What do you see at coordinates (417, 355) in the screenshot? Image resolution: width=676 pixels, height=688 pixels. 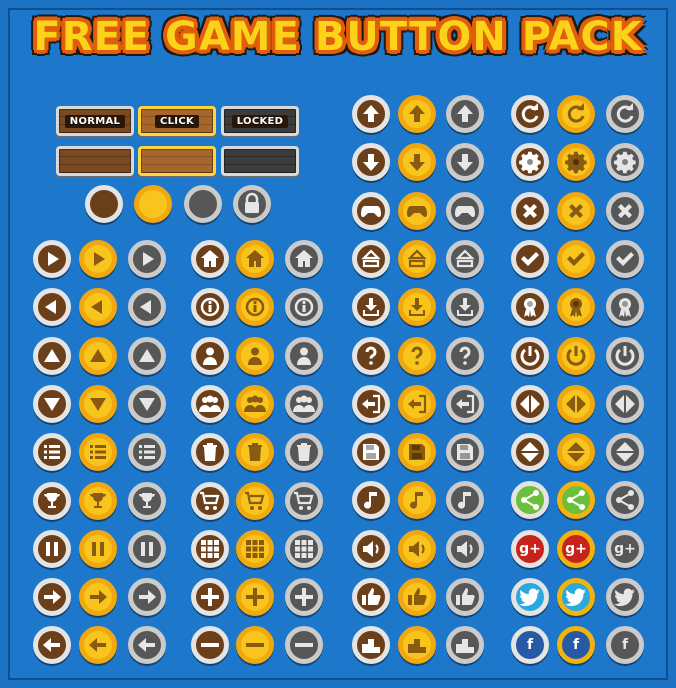 I see `question-click-button` at bounding box center [417, 355].